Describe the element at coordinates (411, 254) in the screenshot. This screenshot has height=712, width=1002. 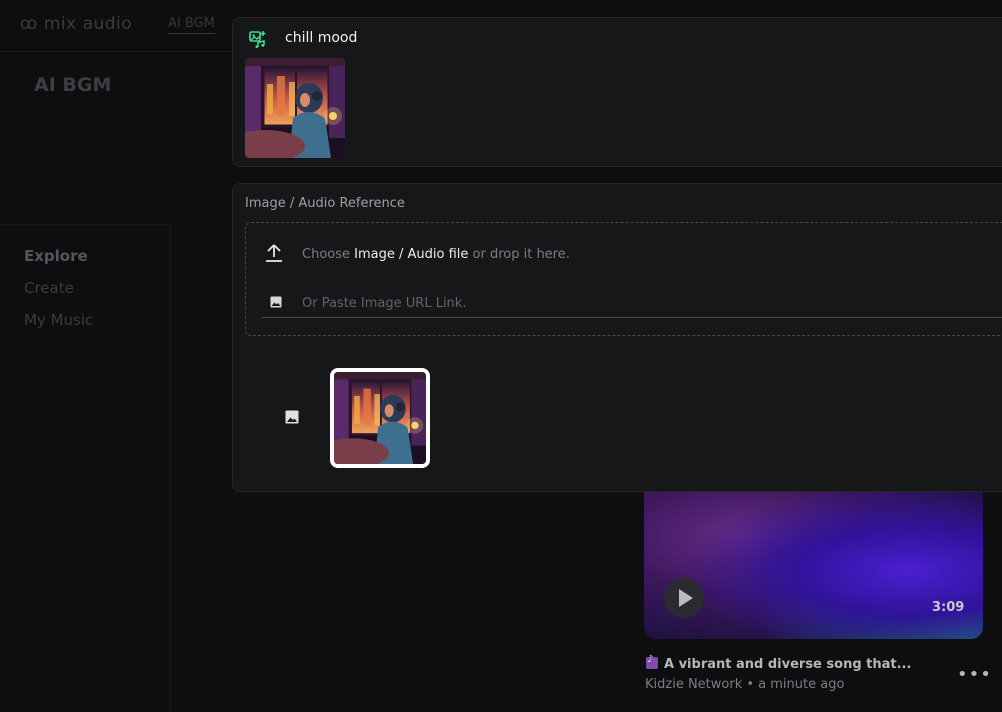
I see `choose-file-link: Image / Audio file` at that location.